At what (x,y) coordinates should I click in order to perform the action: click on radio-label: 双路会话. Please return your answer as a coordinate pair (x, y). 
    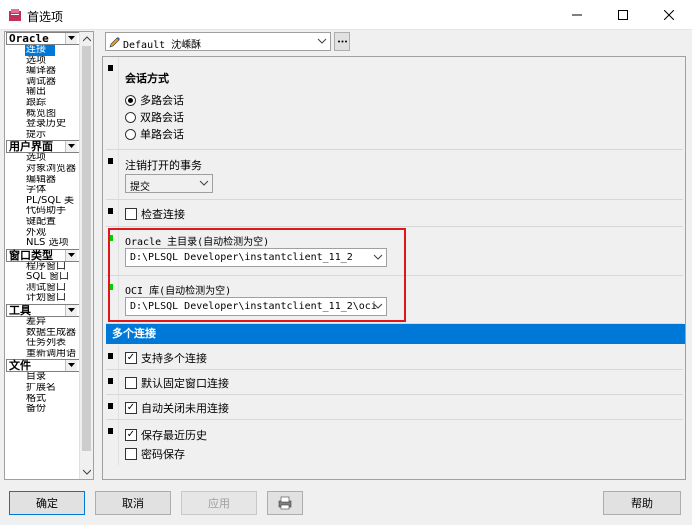
    Looking at the image, I should click on (162, 117).